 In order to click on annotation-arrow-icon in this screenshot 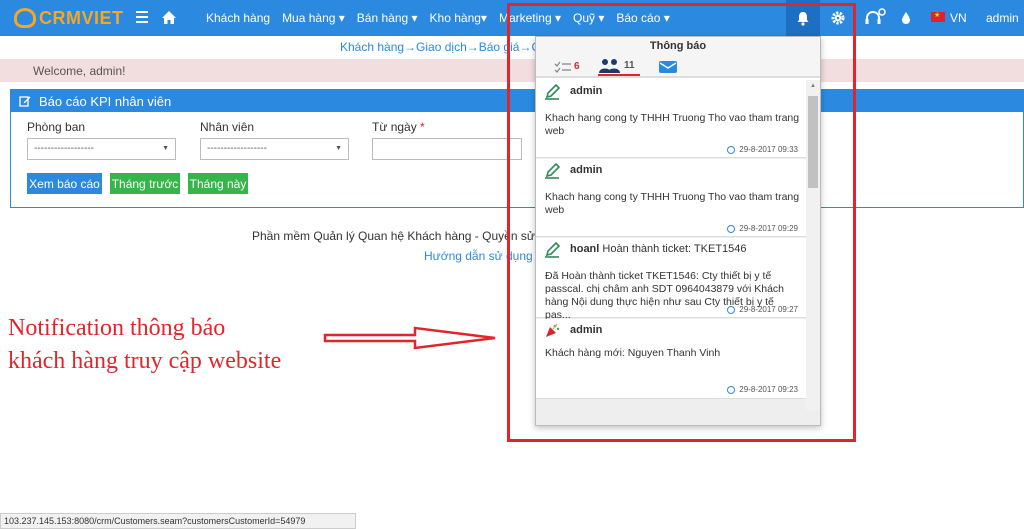, I will do `click(409, 338)`.